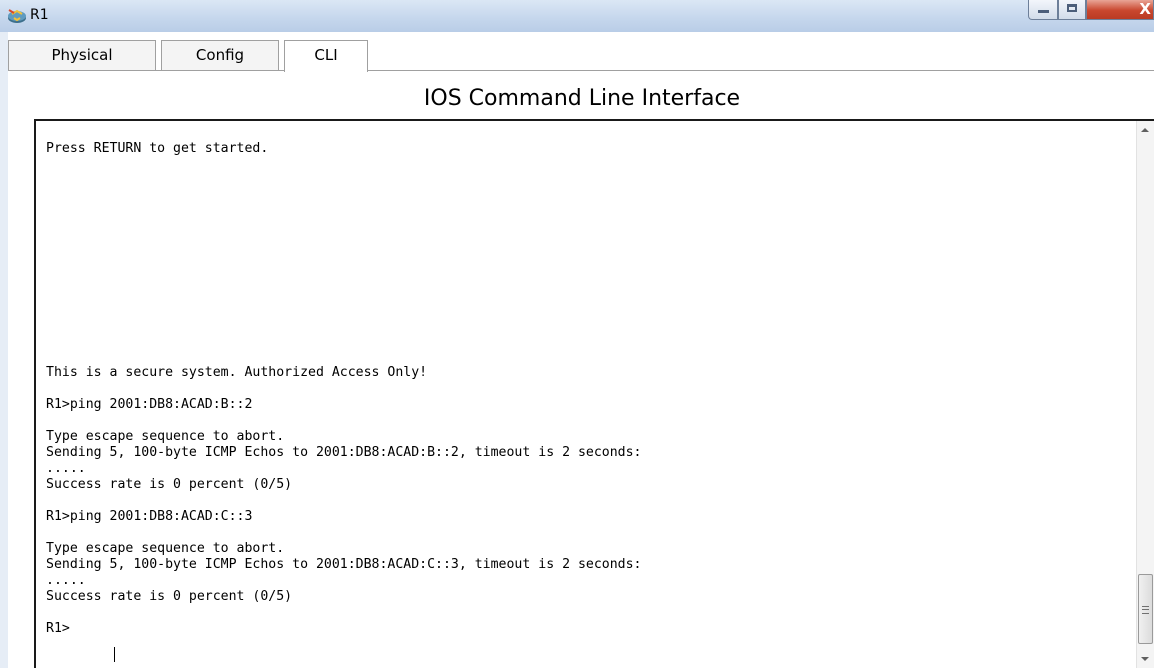 This screenshot has height=668, width=1154. Describe the element at coordinates (149, 516) in the screenshot. I see `terminal-line: R1>ping 2001:DB8:ACAD:C::3` at that location.